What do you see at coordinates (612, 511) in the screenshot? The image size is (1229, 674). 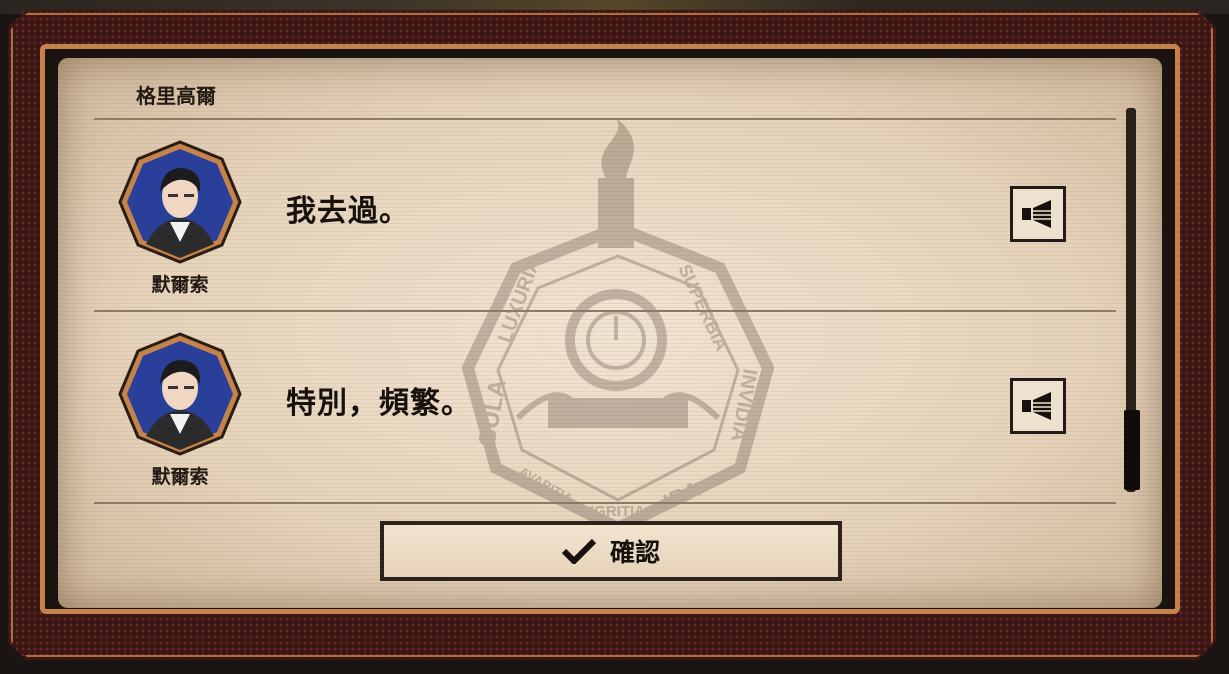 I see `emblem-text: PIGRITIA` at bounding box center [612, 511].